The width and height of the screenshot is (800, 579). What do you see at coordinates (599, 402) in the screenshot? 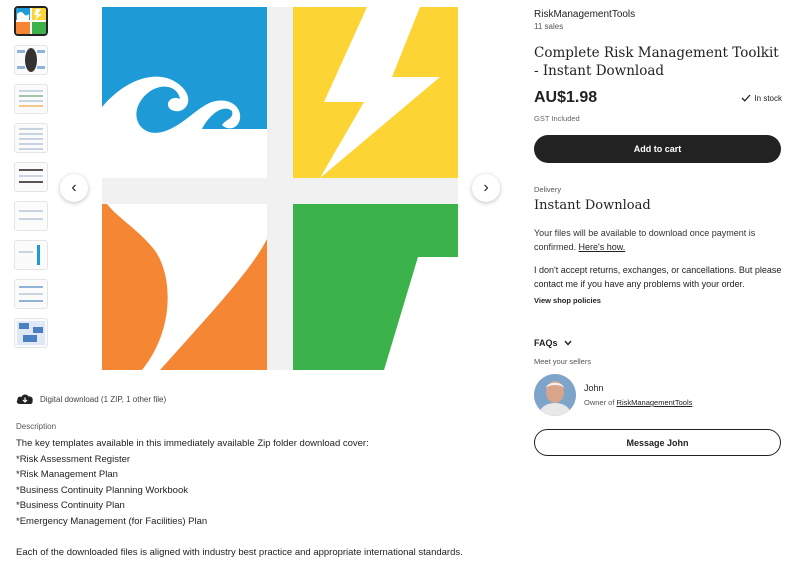
I see `seller-owner-prefix: Owner of` at bounding box center [599, 402].